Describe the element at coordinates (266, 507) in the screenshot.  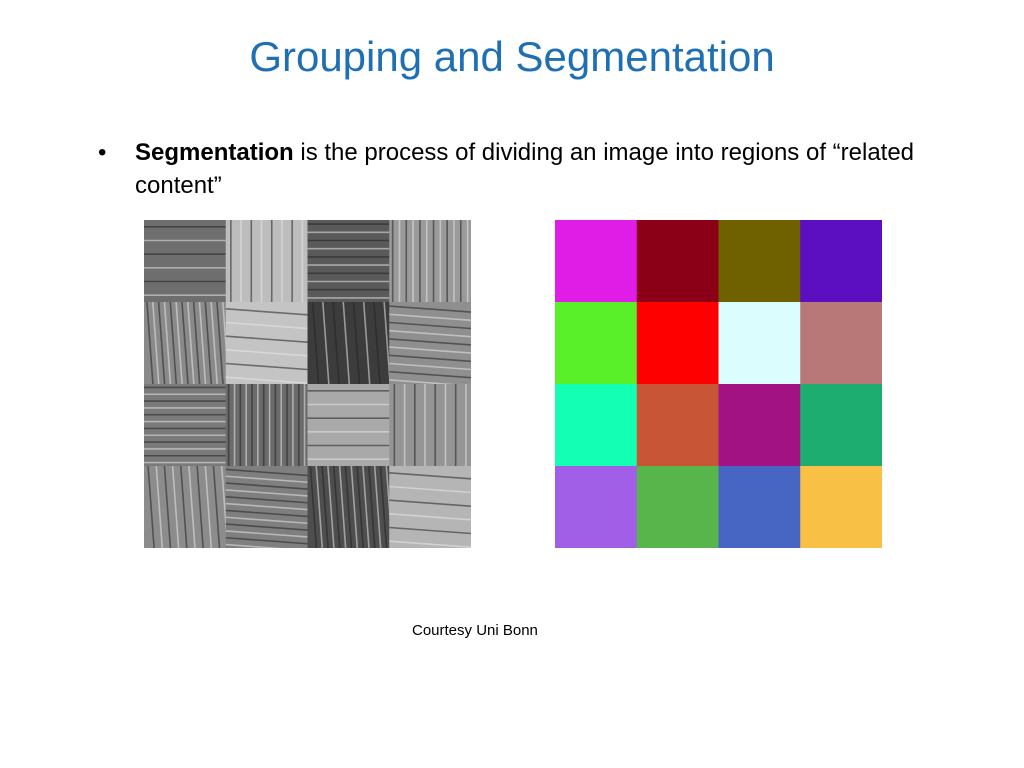
I see `texture-tile-r4c2` at that location.